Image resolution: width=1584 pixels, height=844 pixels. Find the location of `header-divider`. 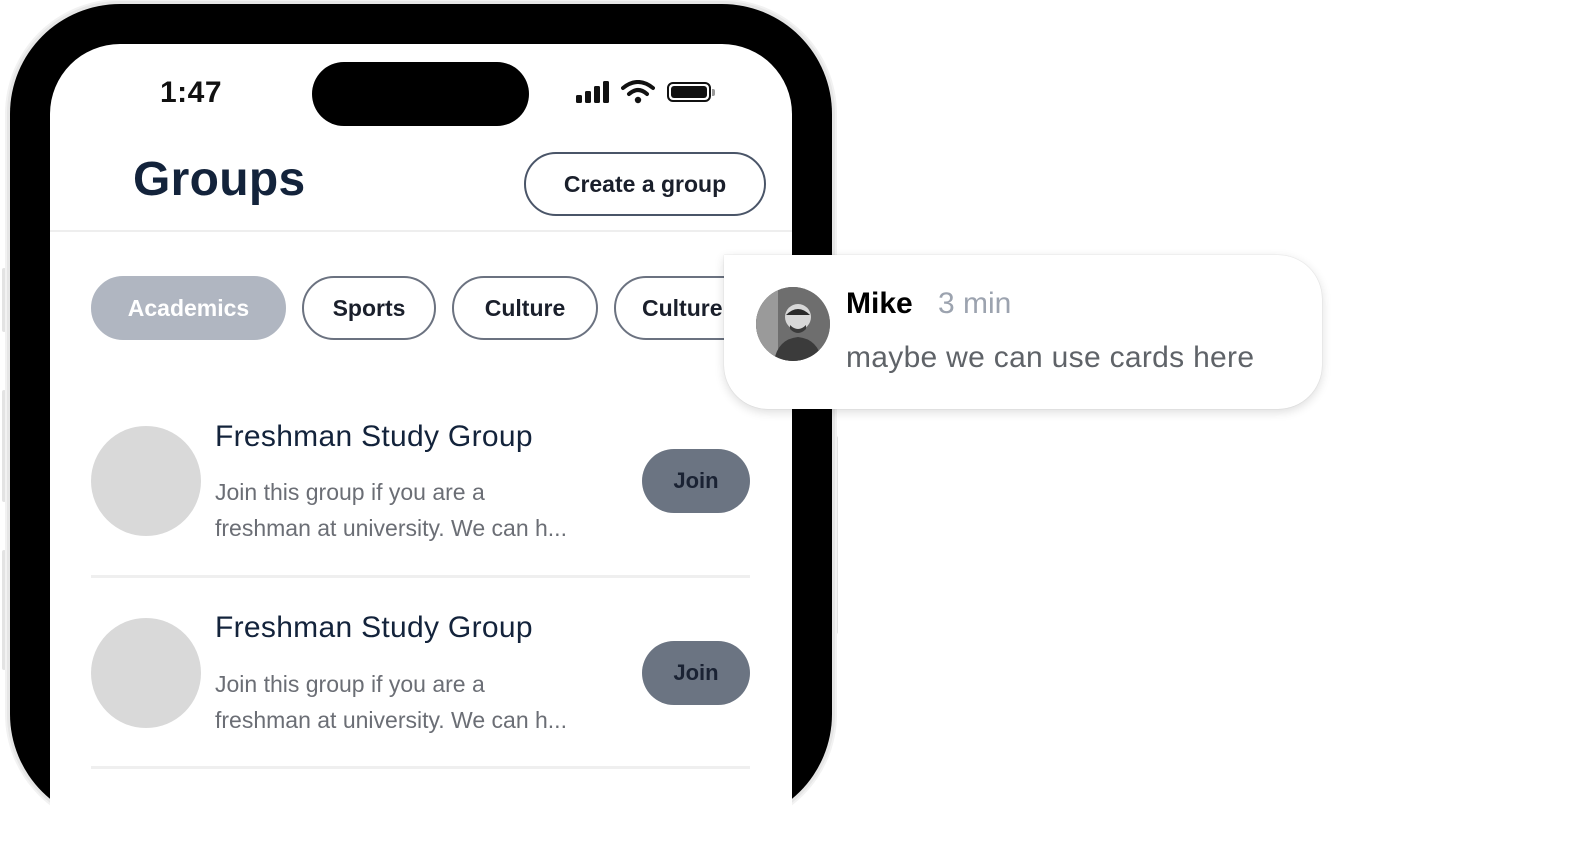

header-divider is located at coordinates (421, 231).